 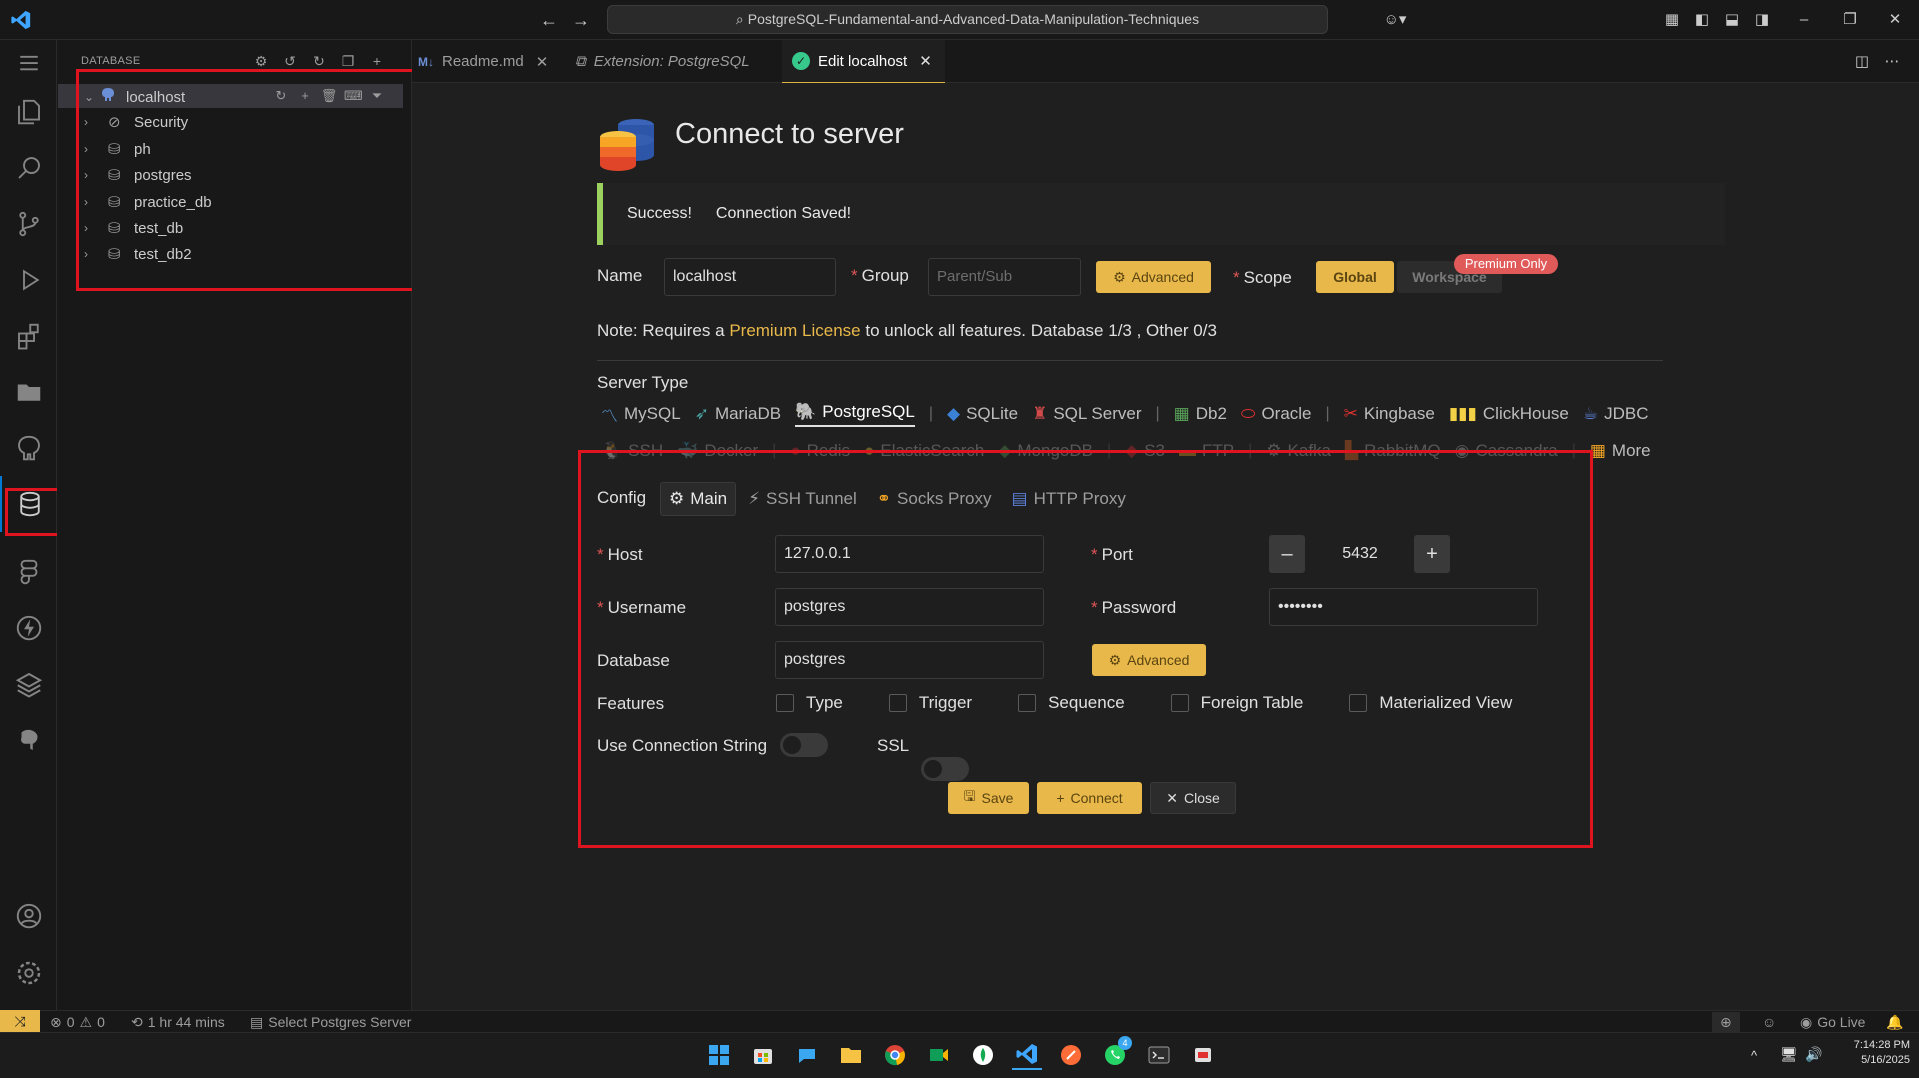 What do you see at coordinates (28, 224) in the screenshot?
I see `source-control-icon` at bounding box center [28, 224].